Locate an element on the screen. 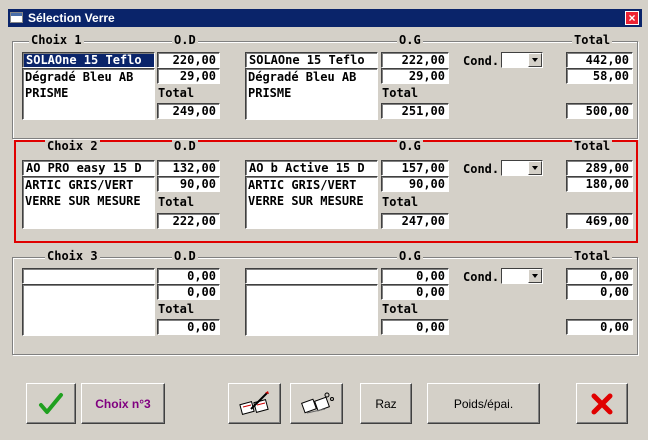 This screenshot has height=440, width=648. choix-1-od-total-field: 249,00 is located at coordinates (188, 111).